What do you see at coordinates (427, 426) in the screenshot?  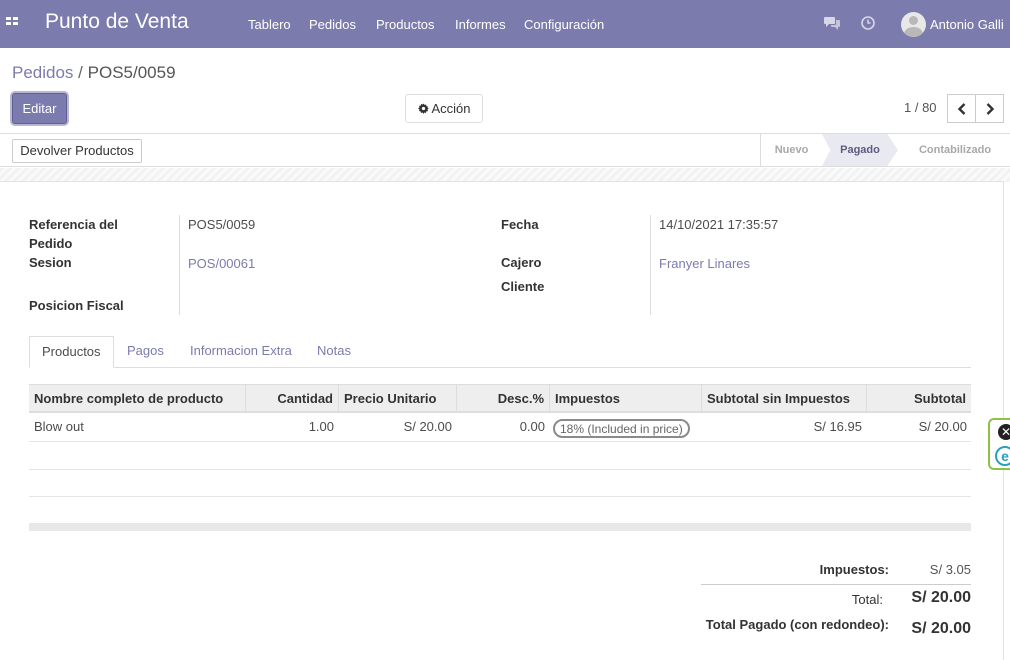 I see `row-price: S/ 20.00` at bounding box center [427, 426].